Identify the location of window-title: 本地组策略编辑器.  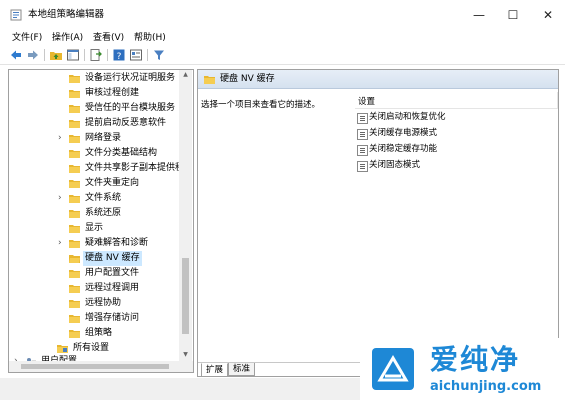
(66, 14).